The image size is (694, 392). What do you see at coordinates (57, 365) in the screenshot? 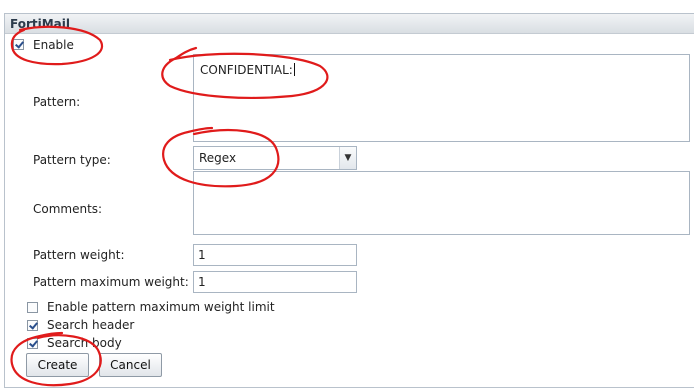
I see `create-button: Create` at bounding box center [57, 365].